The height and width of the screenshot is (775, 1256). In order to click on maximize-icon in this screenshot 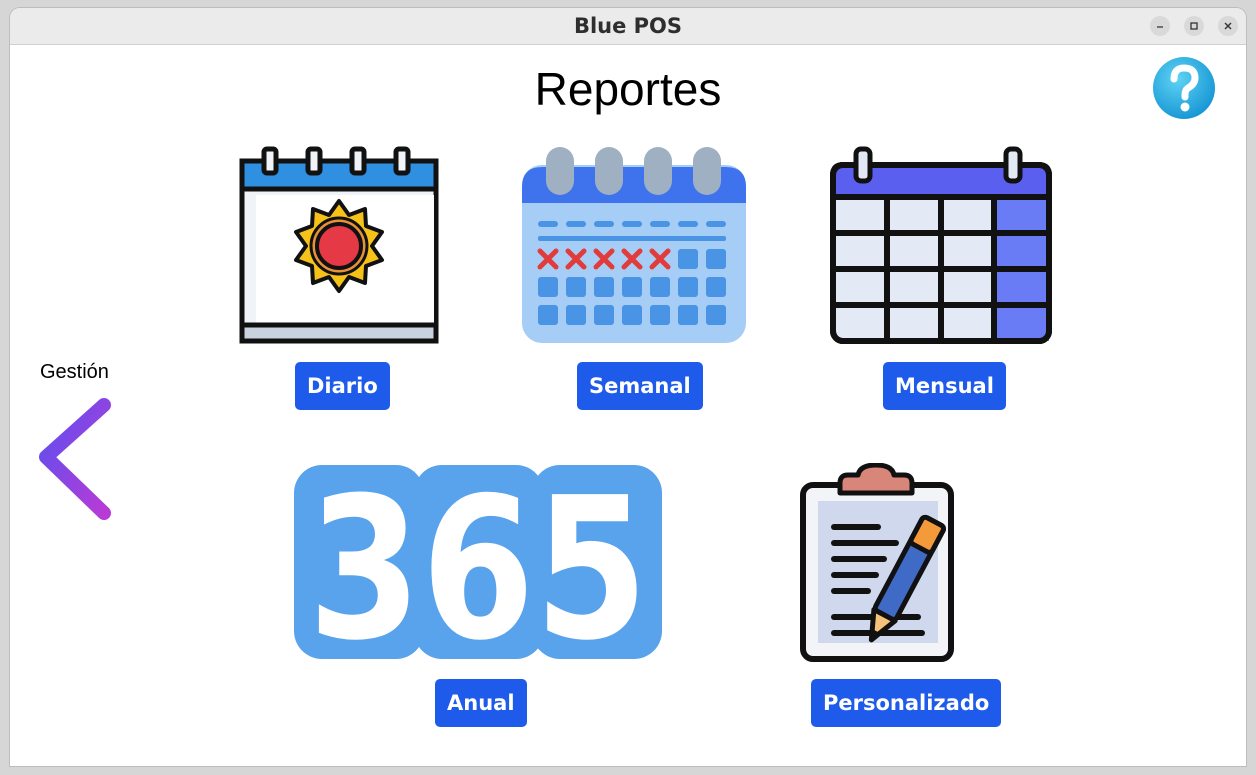, I will do `click(1194, 26)`.